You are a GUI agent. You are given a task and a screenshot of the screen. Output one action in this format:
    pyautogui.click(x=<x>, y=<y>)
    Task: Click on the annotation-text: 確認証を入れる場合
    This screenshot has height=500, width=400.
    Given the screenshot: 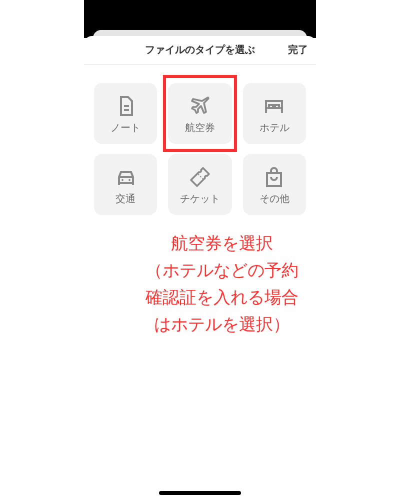 What is the action you would take?
    pyautogui.click(x=222, y=298)
    